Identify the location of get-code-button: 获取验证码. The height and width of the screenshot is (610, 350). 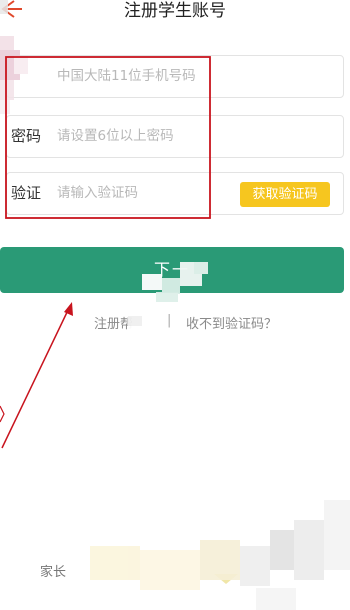
(285, 194).